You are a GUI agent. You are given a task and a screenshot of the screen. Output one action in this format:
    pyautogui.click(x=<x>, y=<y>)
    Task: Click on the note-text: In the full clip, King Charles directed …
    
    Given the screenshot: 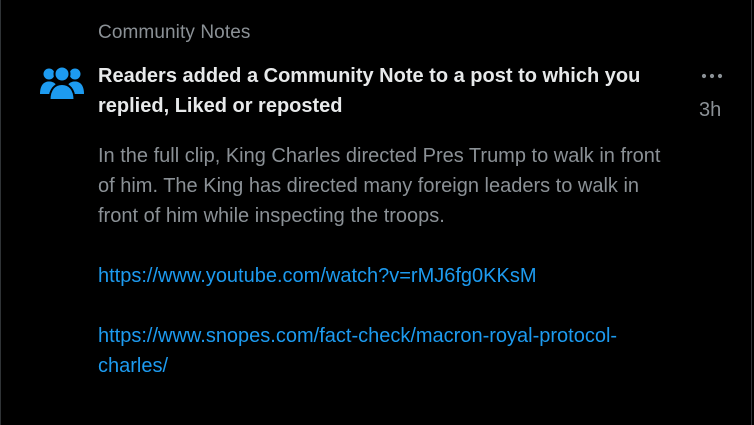 What is the action you would take?
    pyautogui.click(x=379, y=186)
    